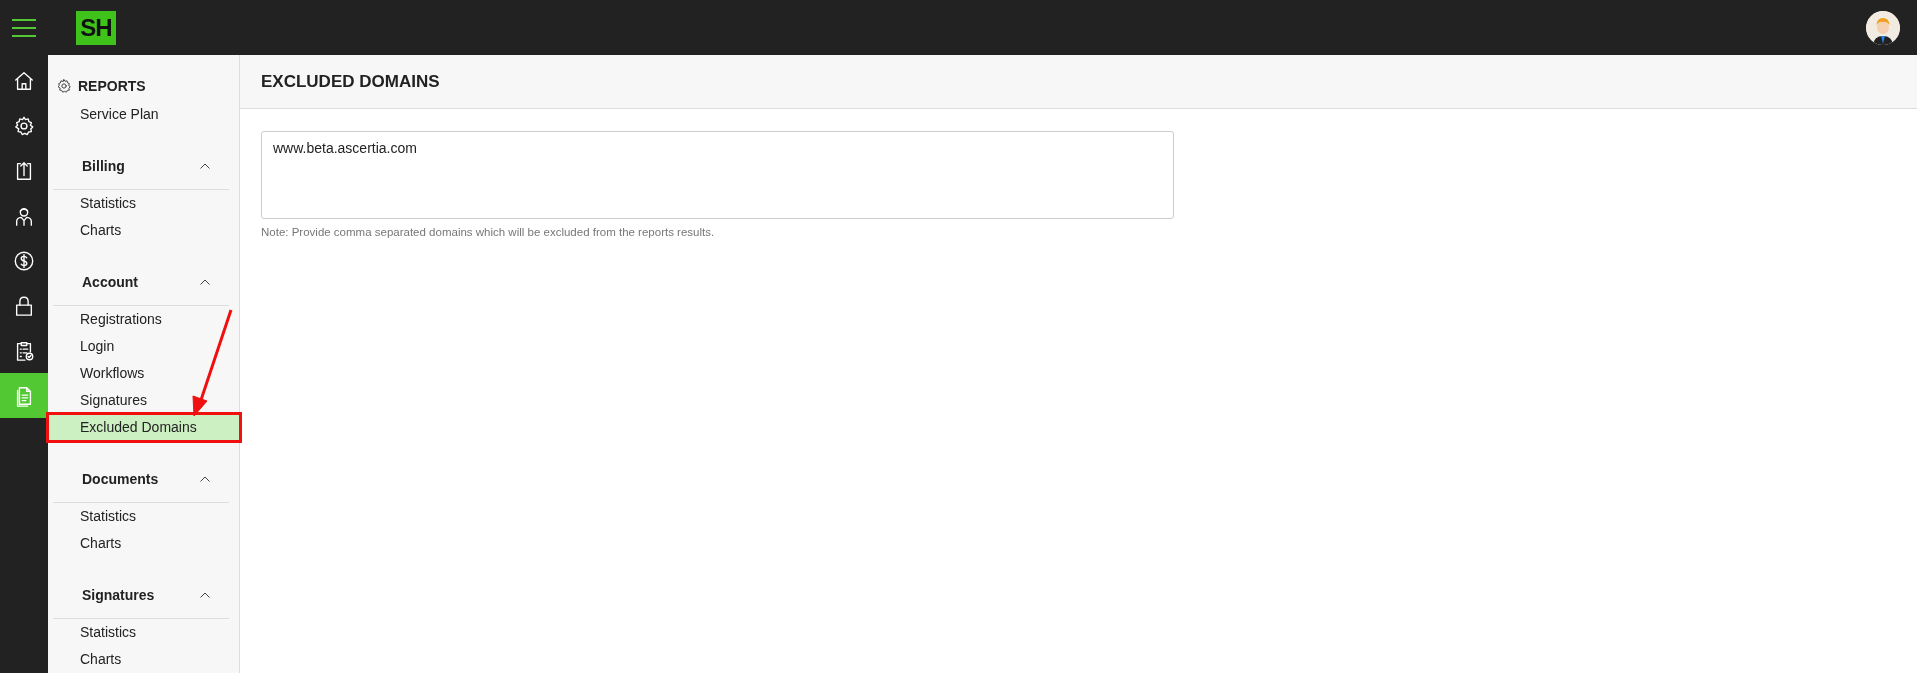  What do you see at coordinates (144, 427) in the screenshot?
I see `sidebar-item: Excluded Domains` at bounding box center [144, 427].